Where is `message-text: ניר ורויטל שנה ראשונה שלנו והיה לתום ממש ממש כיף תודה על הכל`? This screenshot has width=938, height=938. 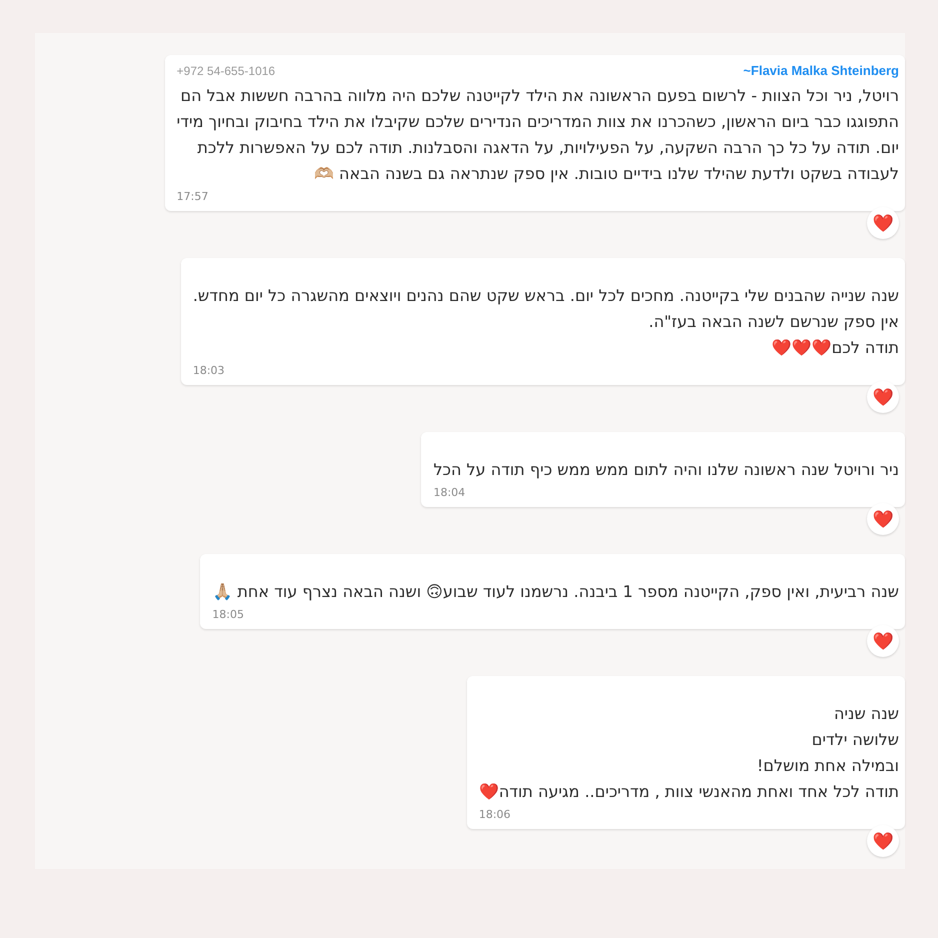 message-text: ניר ורויטל שנה ראשונה שלנו והיה לתום ממש ממש כיף תודה על הכל is located at coordinates (666, 470).